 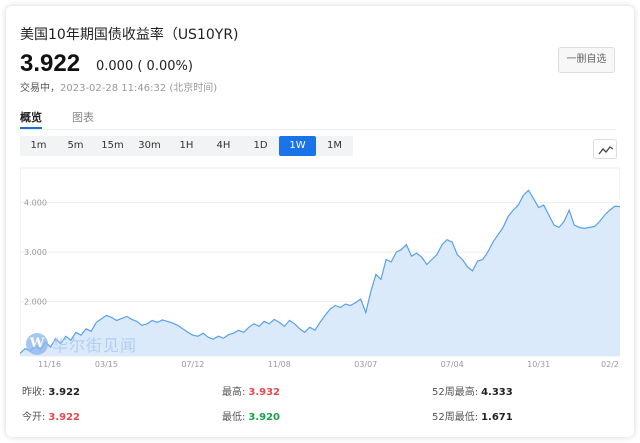 What do you see at coordinates (472, 392) in the screenshot?
I see `stat-52w-high: 52周最高: 4.333` at bounding box center [472, 392].